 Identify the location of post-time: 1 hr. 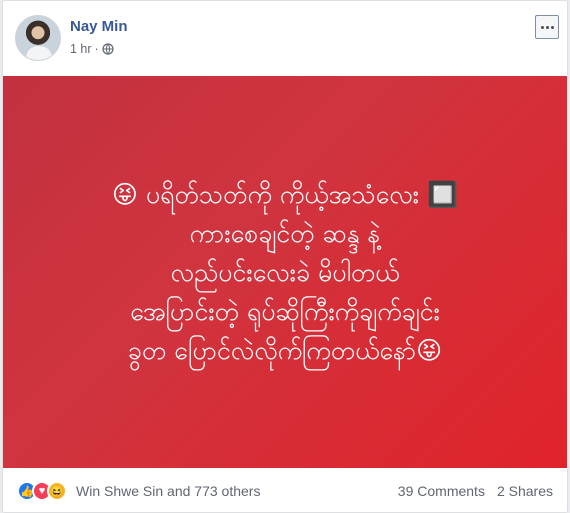
(81, 49).